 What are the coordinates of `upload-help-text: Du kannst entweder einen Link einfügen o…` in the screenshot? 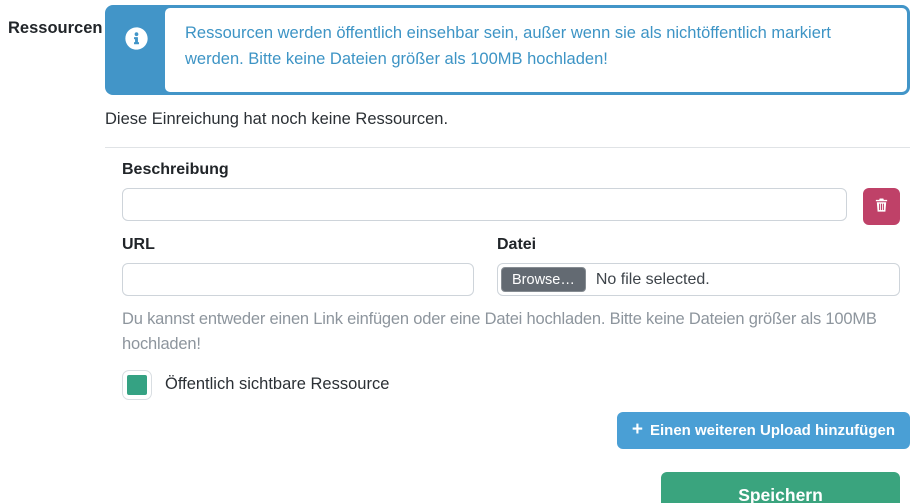 It's located at (499, 331).